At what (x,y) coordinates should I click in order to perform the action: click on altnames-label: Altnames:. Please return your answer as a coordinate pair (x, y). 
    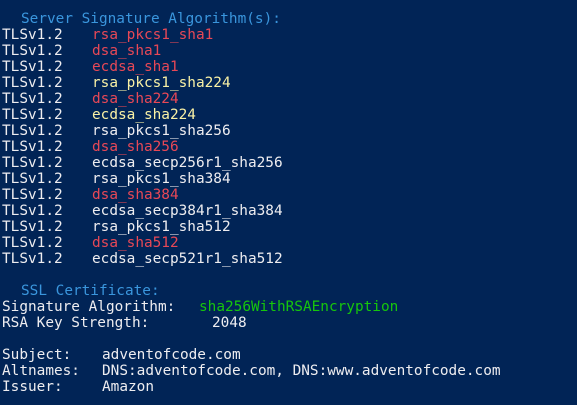
    Looking at the image, I should click on (41, 371).